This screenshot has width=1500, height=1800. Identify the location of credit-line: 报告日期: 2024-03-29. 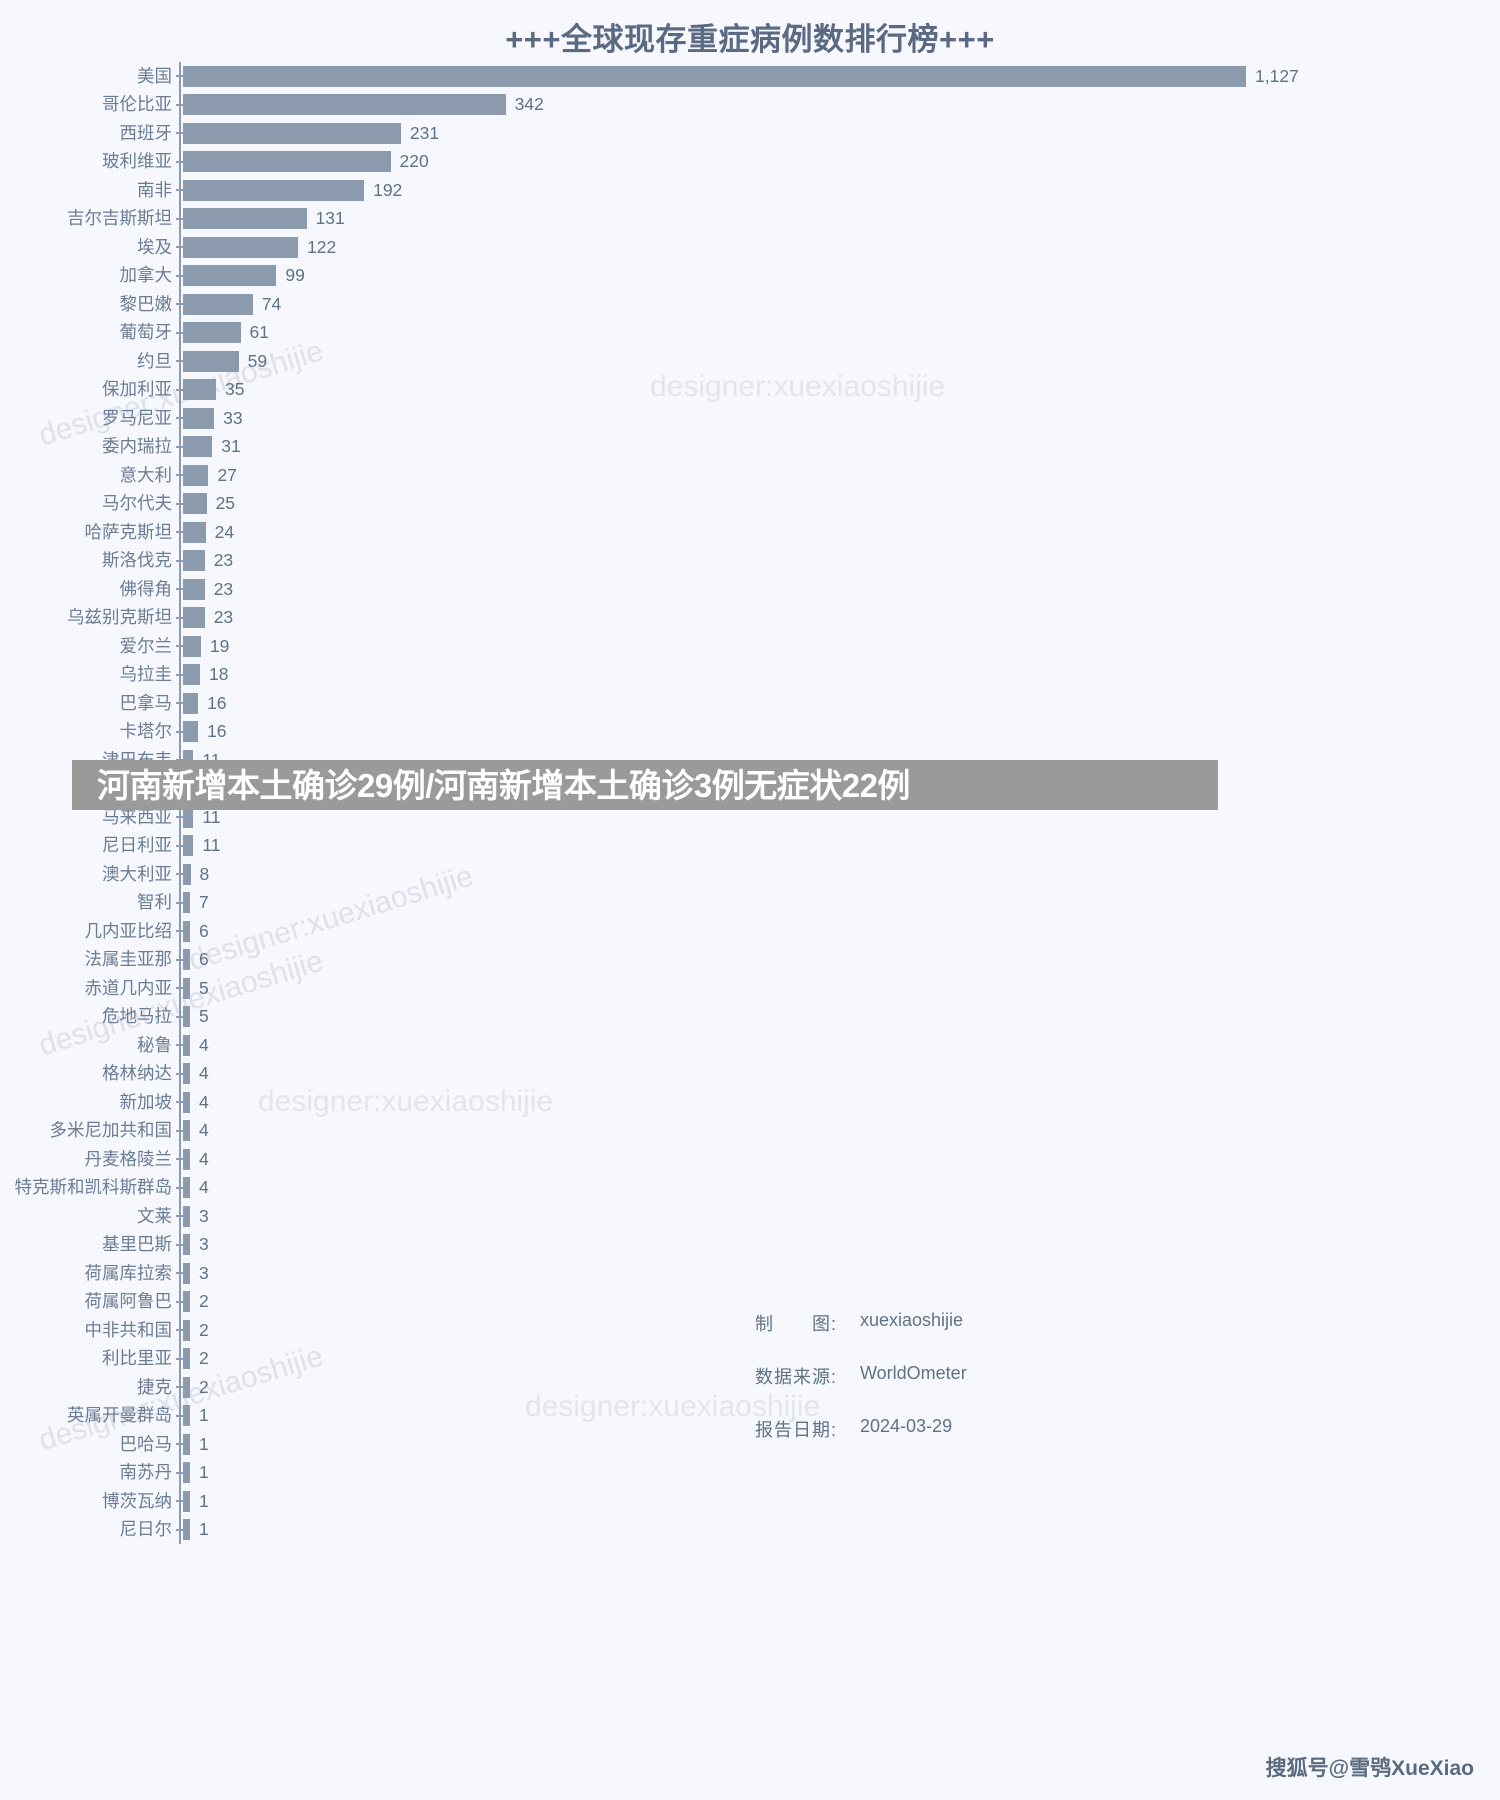
(861, 1429).